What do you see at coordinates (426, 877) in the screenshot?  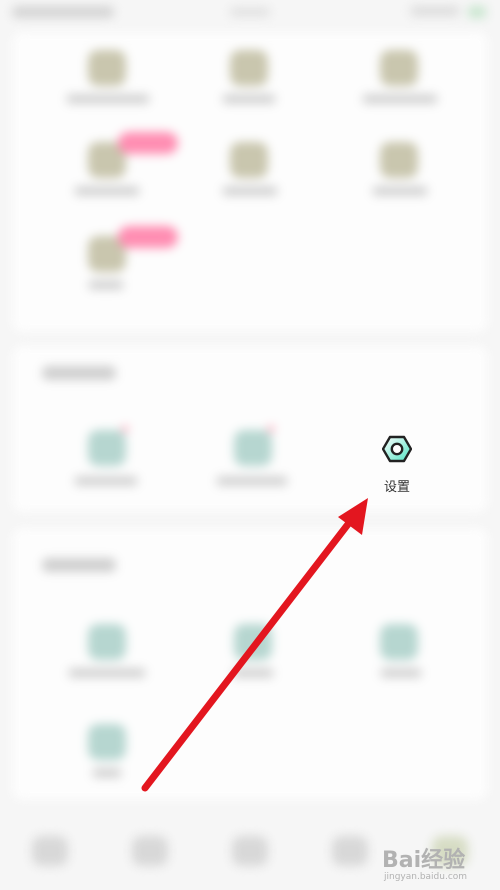 I see `watermark-url: jingyan.baidu.com` at bounding box center [426, 877].